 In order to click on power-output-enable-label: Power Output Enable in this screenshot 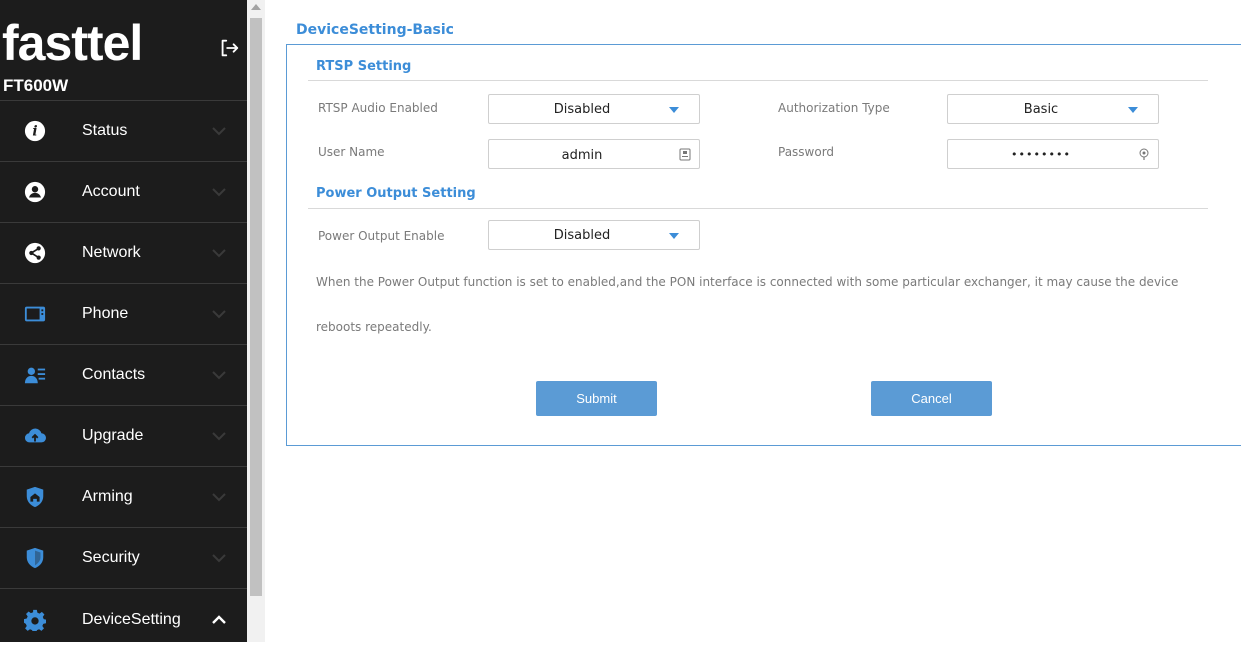, I will do `click(381, 236)`.